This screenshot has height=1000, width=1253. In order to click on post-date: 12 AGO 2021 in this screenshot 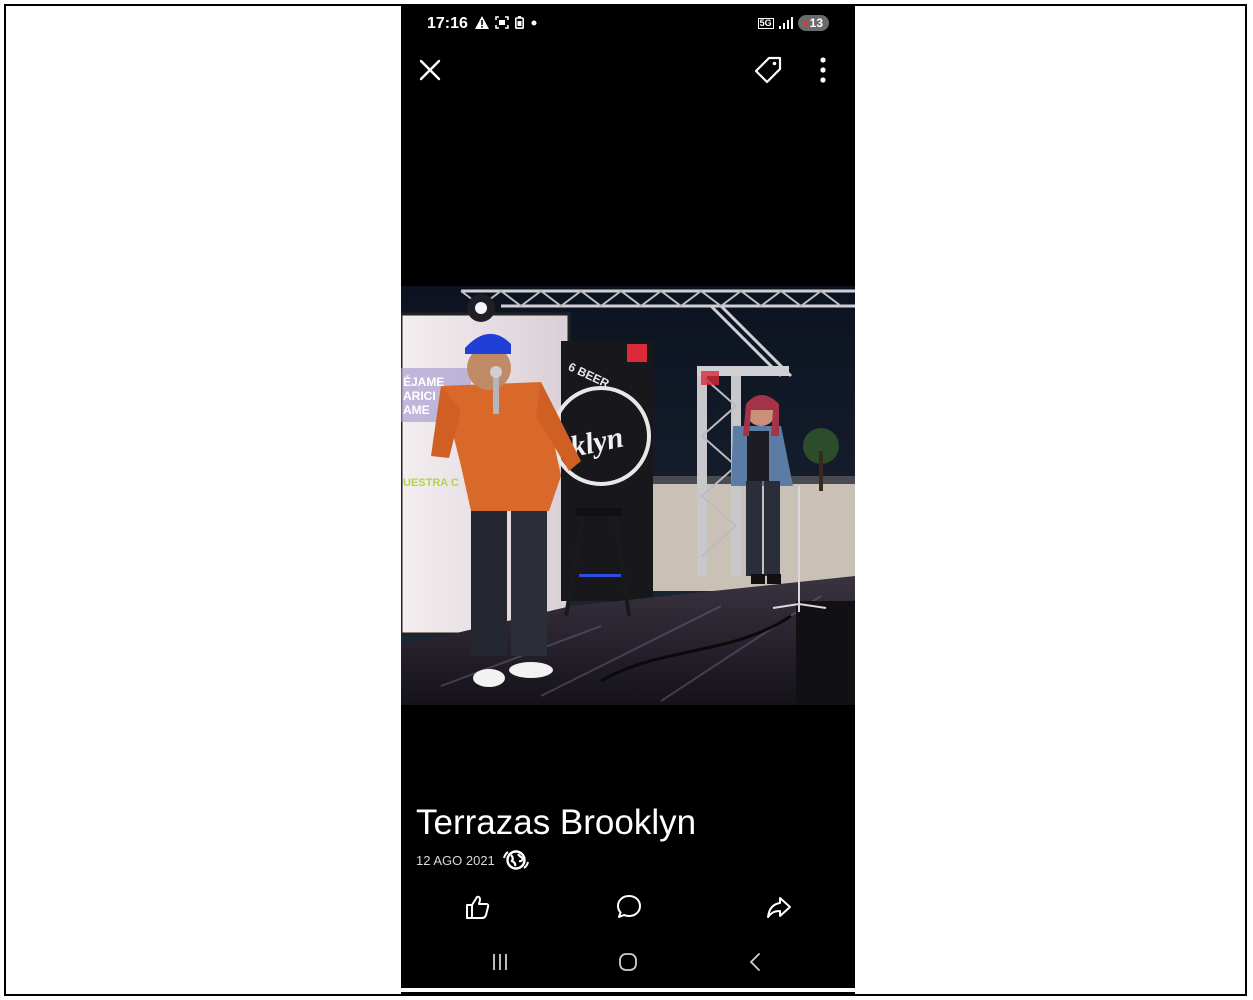, I will do `click(455, 860)`.